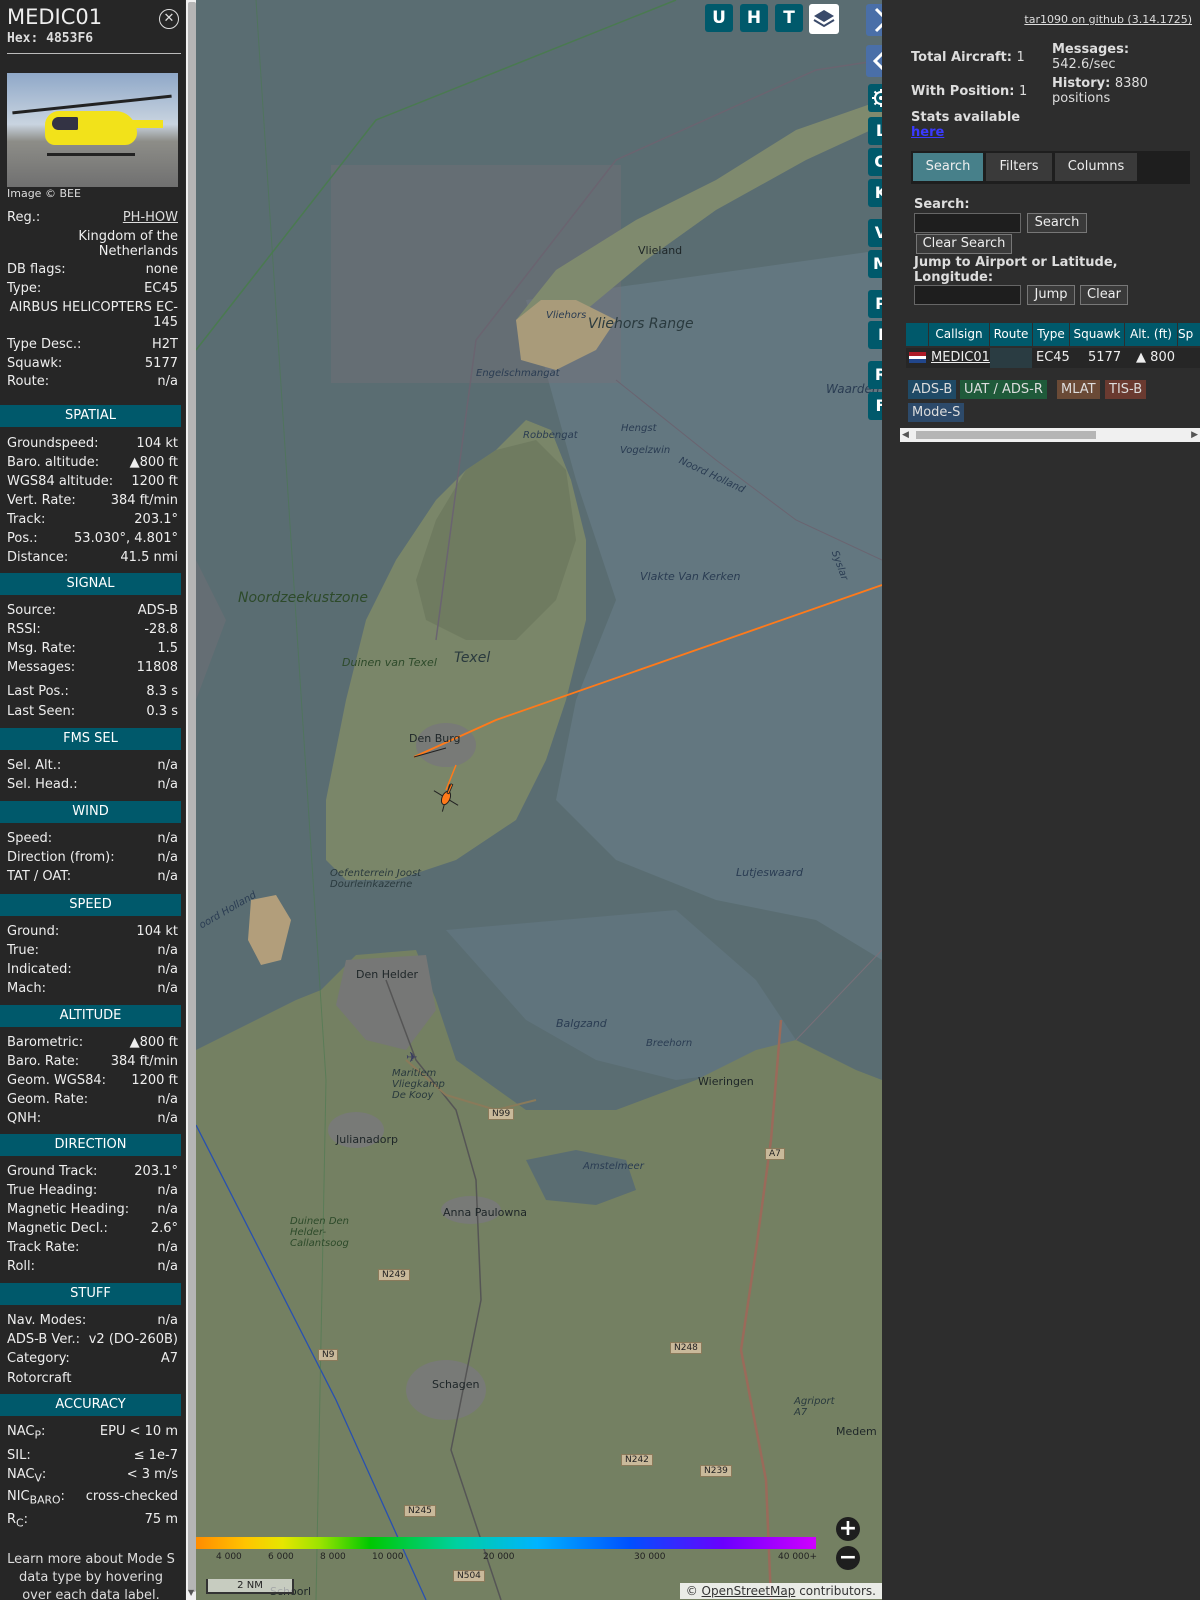 This screenshot has width=1200, height=1600. Describe the element at coordinates (92, 288) in the screenshot. I see `type-row: Type: EC45` at that location.